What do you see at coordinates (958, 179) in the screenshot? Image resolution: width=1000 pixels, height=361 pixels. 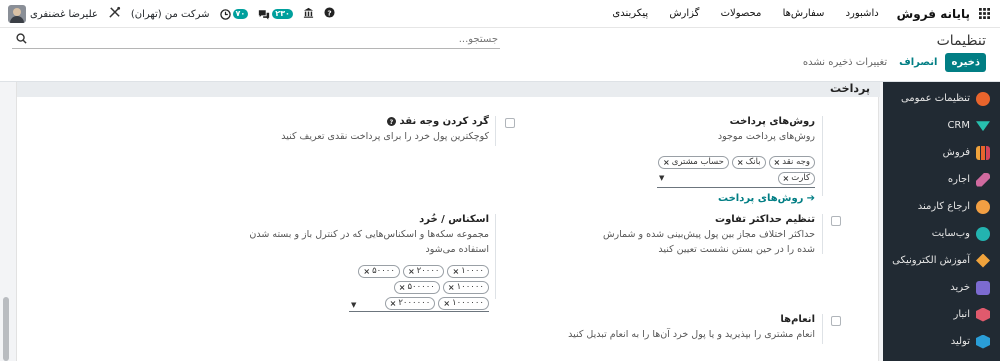 I see `sidebar-item-label: اجاره` at bounding box center [958, 179].